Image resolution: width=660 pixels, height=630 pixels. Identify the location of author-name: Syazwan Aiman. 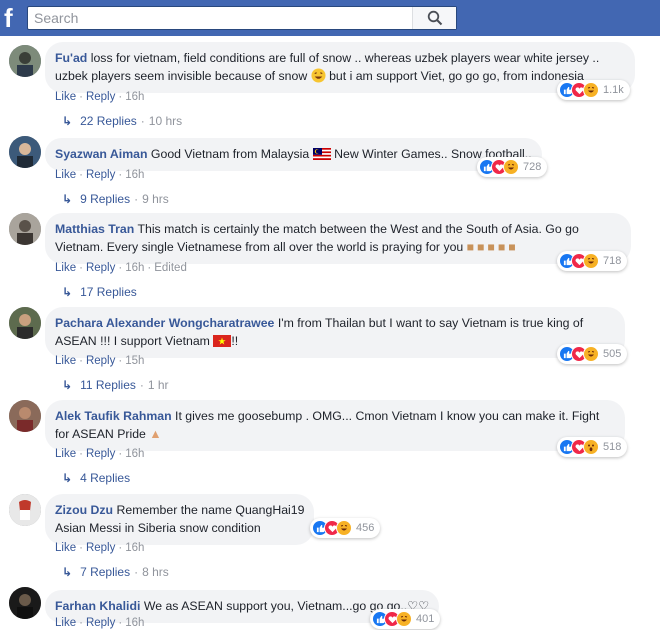
(101, 154).